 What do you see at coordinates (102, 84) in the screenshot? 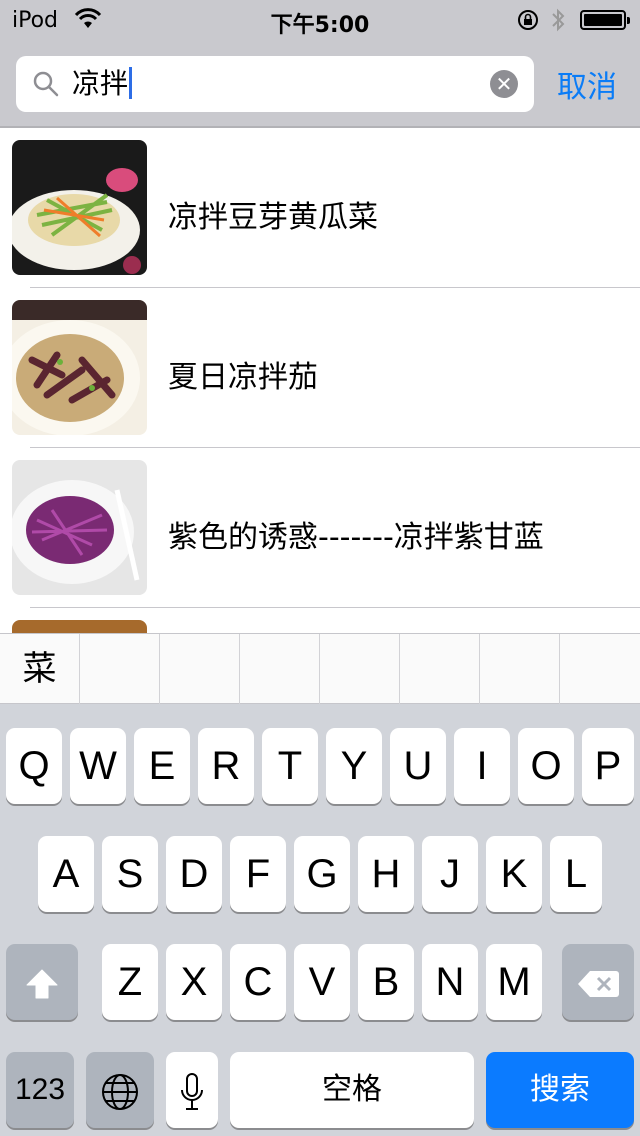
I see `search-query: 凉拌` at bounding box center [102, 84].